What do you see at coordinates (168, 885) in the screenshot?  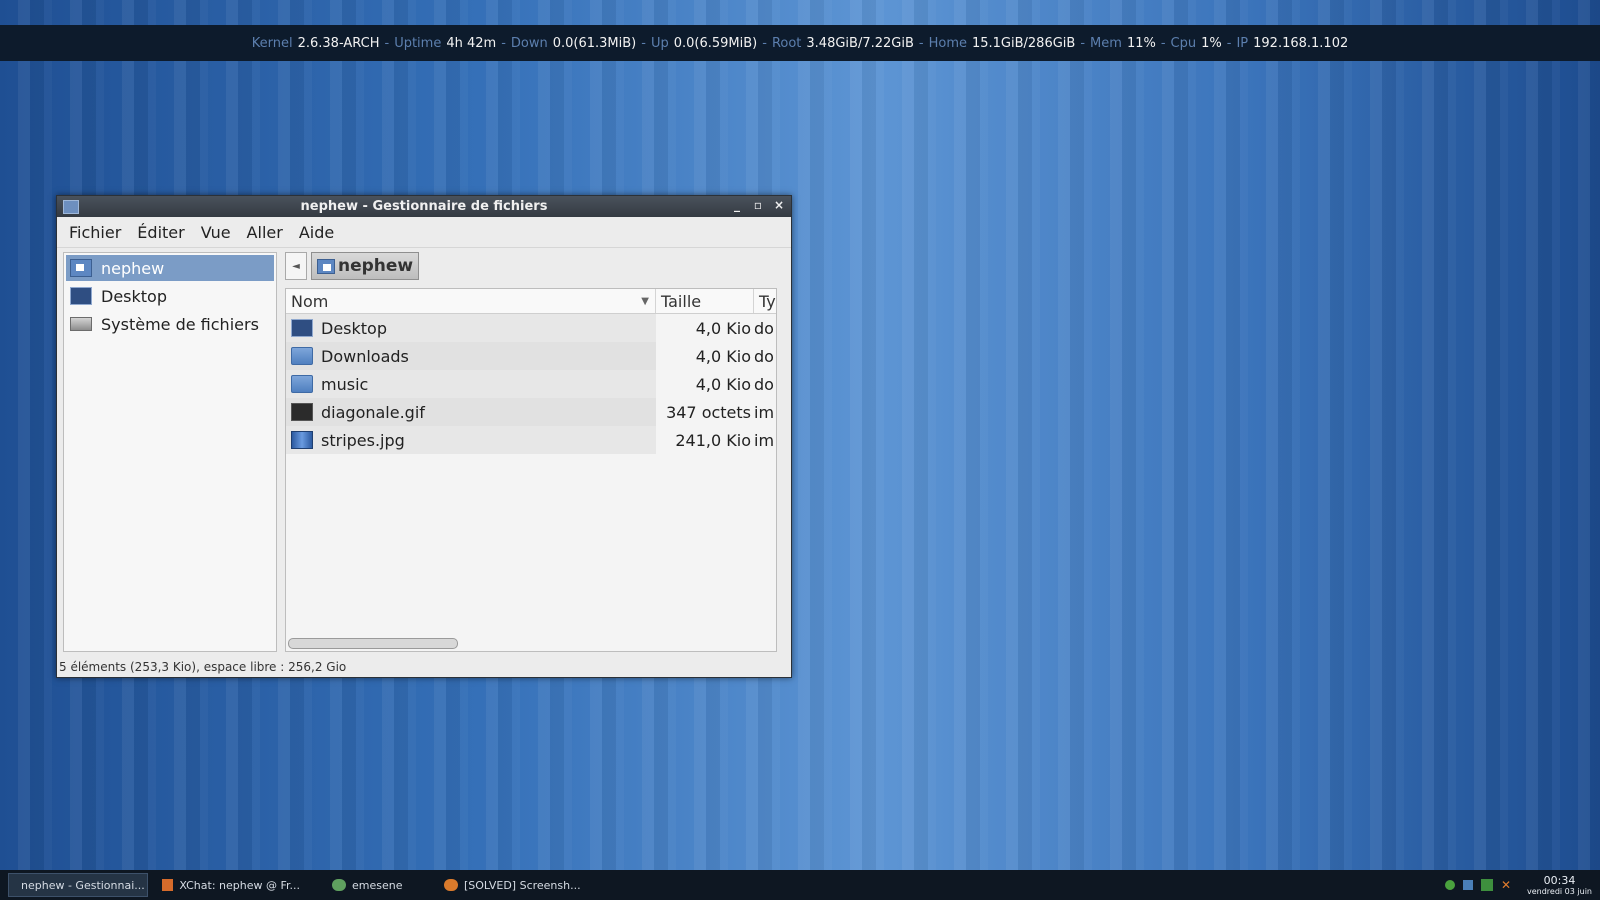 I see `xchat-icon` at bounding box center [168, 885].